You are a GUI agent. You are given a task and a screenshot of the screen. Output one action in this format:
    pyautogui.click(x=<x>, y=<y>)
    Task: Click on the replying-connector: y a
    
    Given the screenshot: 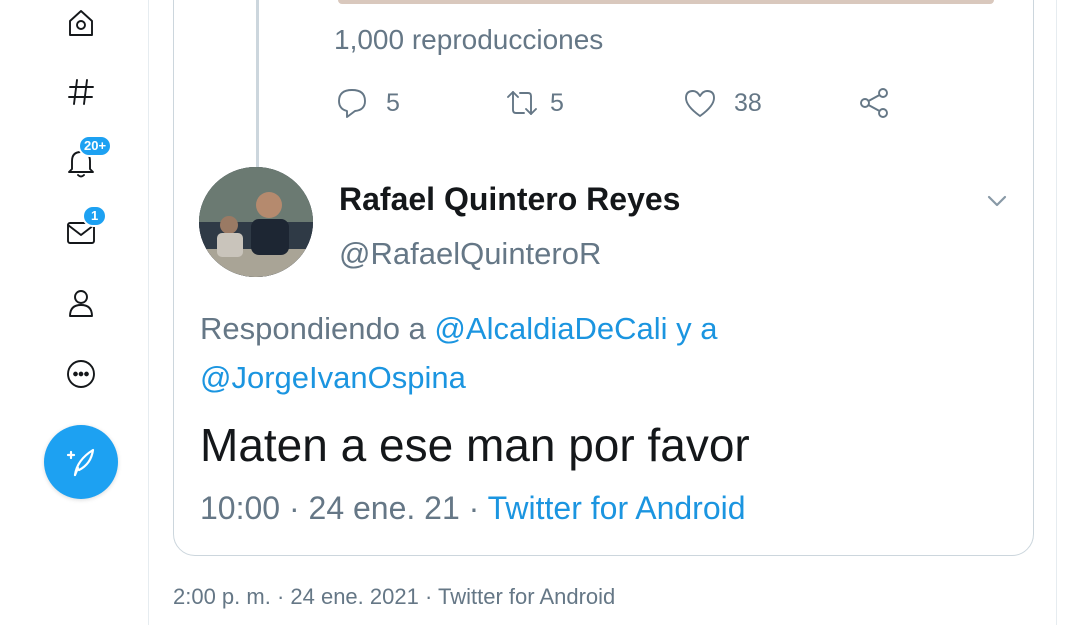 What is the action you would take?
    pyautogui.click(x=692, y=328)
    